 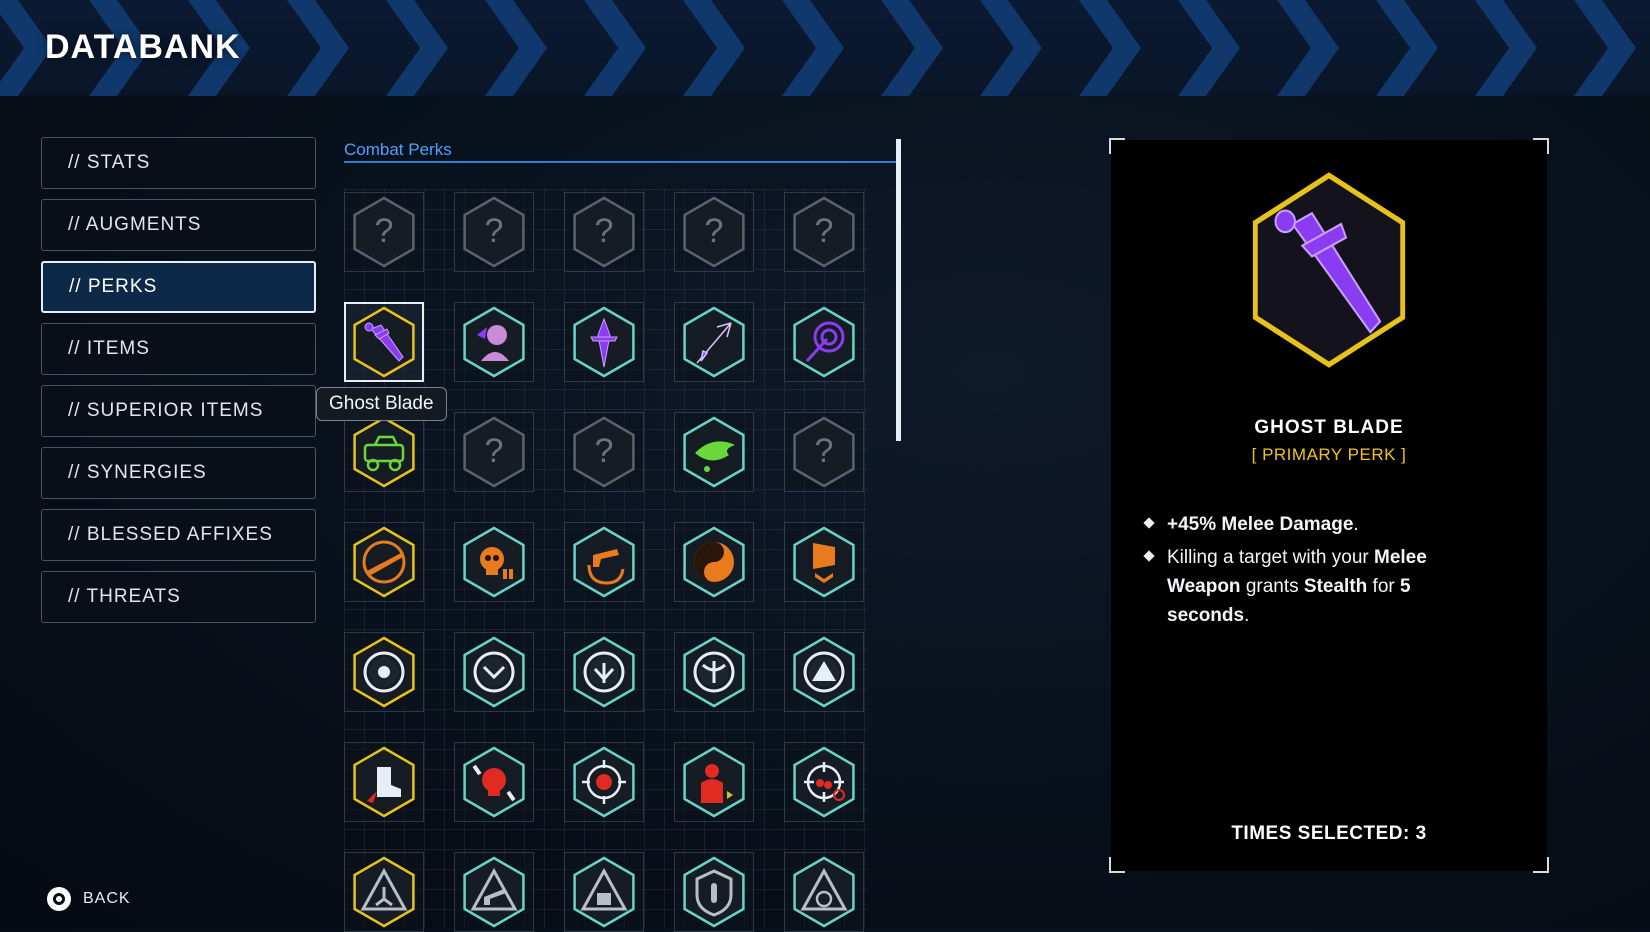 What do you see at coordinates (1329, 427) in the screenshot?
I see `perk-name: GHOST BLADE` at bounding box center [1329, 427].